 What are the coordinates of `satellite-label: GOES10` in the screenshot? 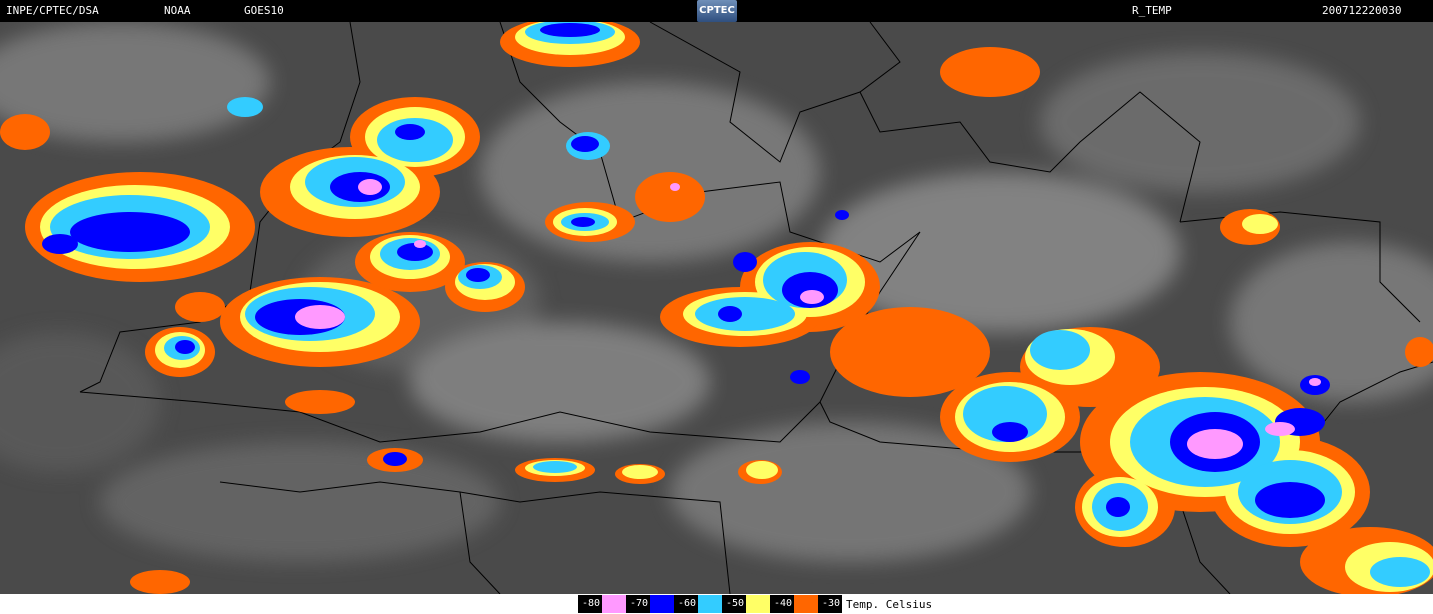 It's located at (264, 10).